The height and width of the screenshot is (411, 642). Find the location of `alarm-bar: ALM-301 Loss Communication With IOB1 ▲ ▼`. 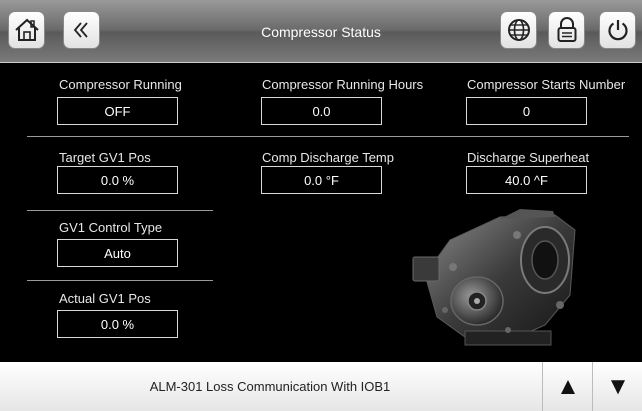

alarm-bar: ALM-301 Loss Communication With IOB1 ▲ ▼ is located at coordinates (321, 386).